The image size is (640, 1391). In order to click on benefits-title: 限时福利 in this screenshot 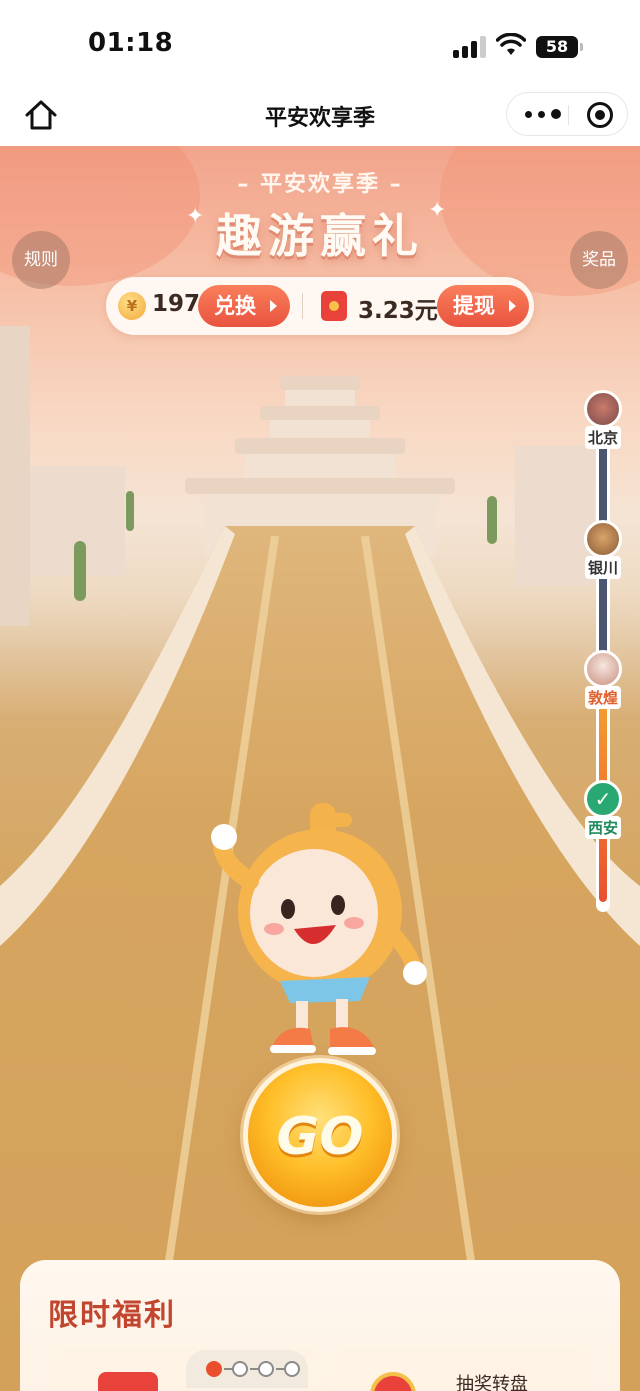, I will do `click(112, 1315)`.